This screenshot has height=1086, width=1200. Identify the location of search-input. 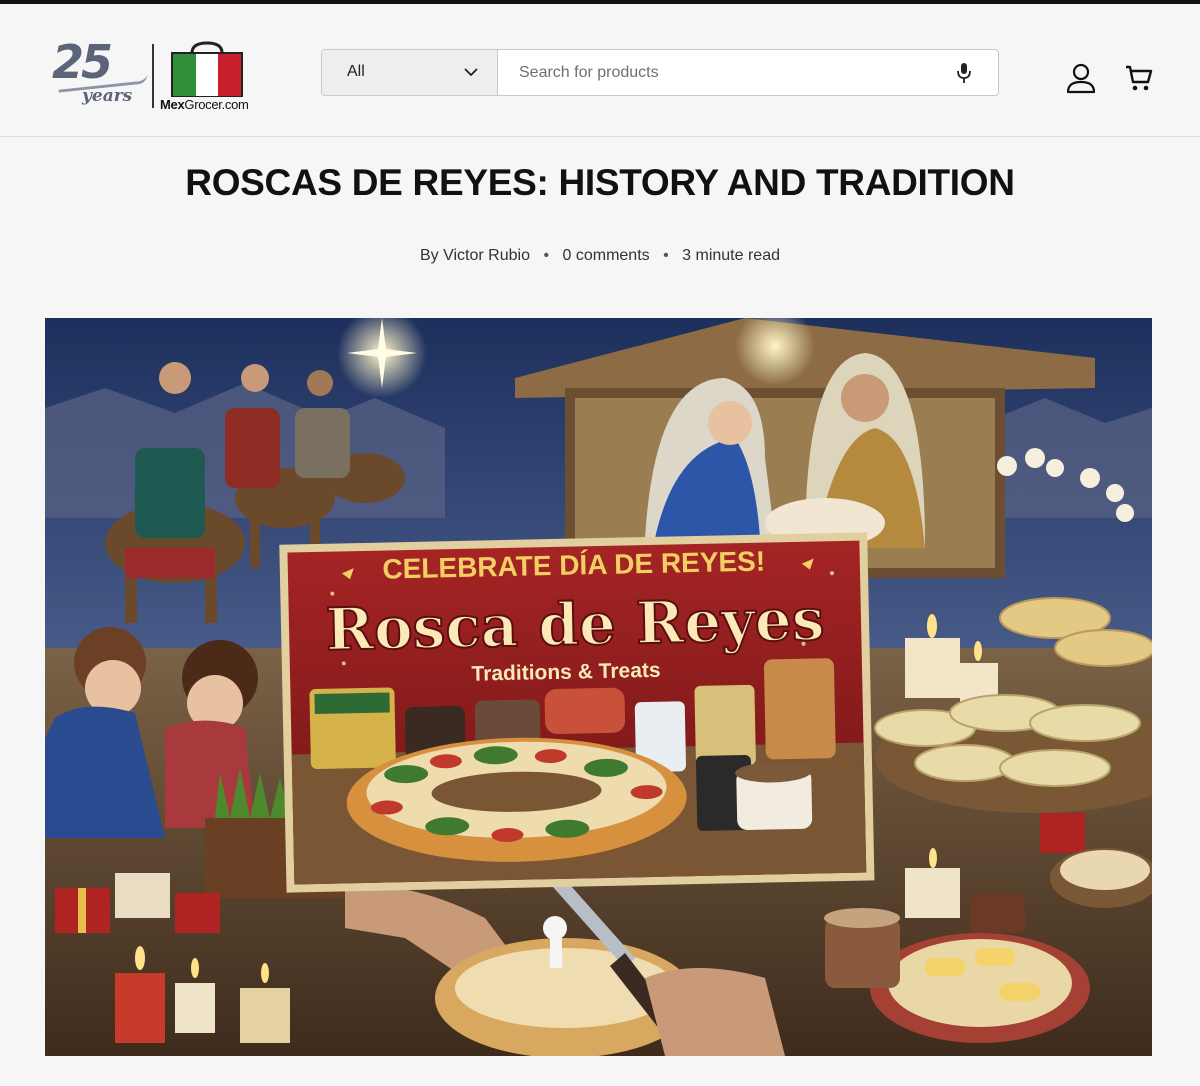
(719, 72).